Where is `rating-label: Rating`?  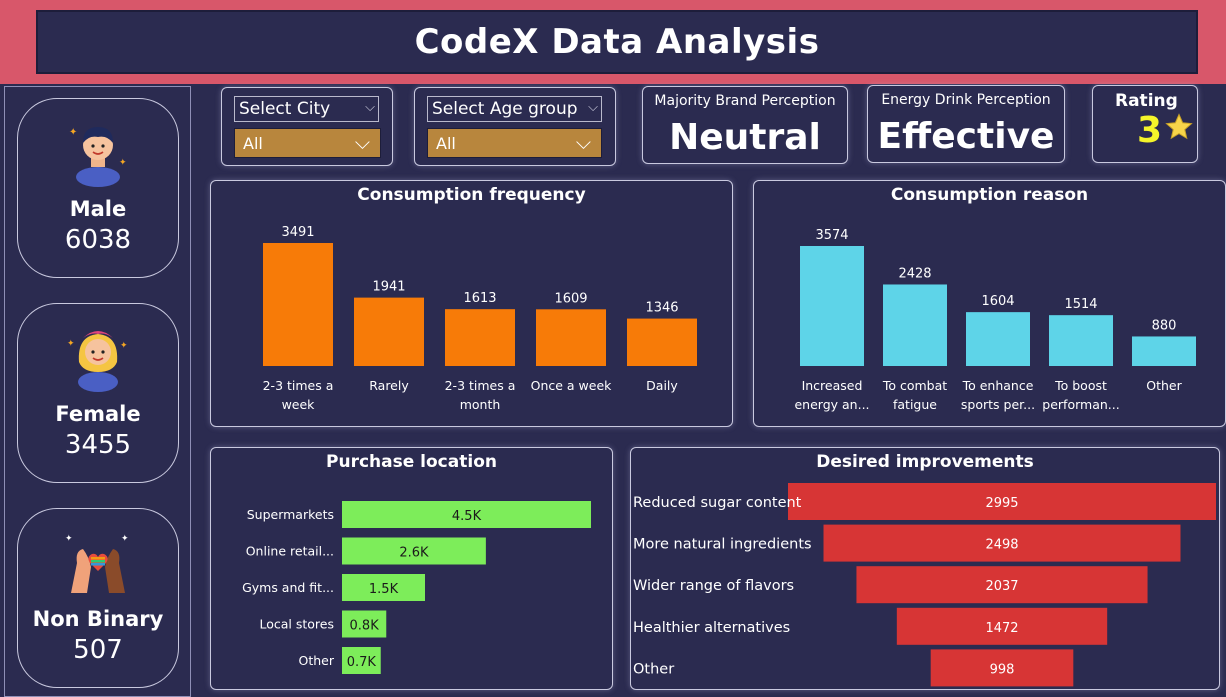
rating-label: Rating is located at coordinates (1146, 101).